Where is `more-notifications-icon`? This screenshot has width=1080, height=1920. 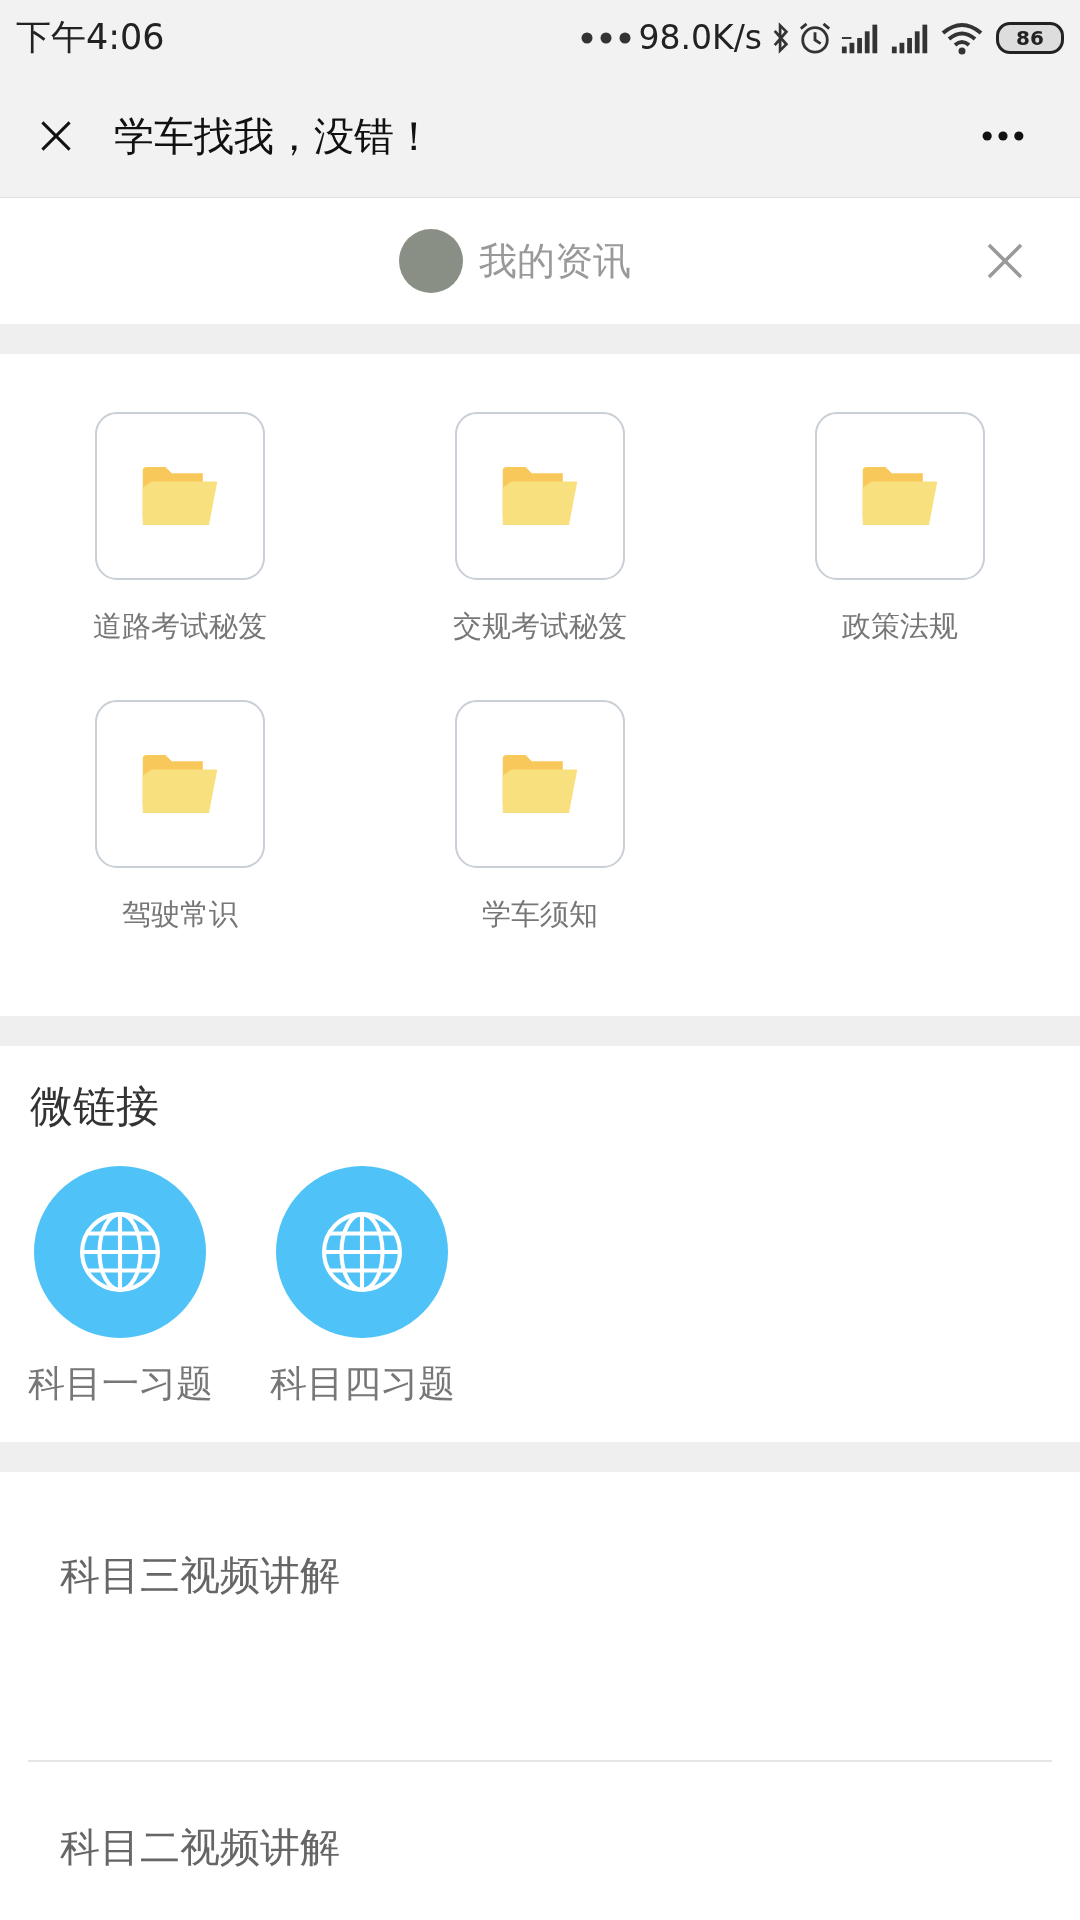
more-notifications-icon is located at coordinates (605, 37).